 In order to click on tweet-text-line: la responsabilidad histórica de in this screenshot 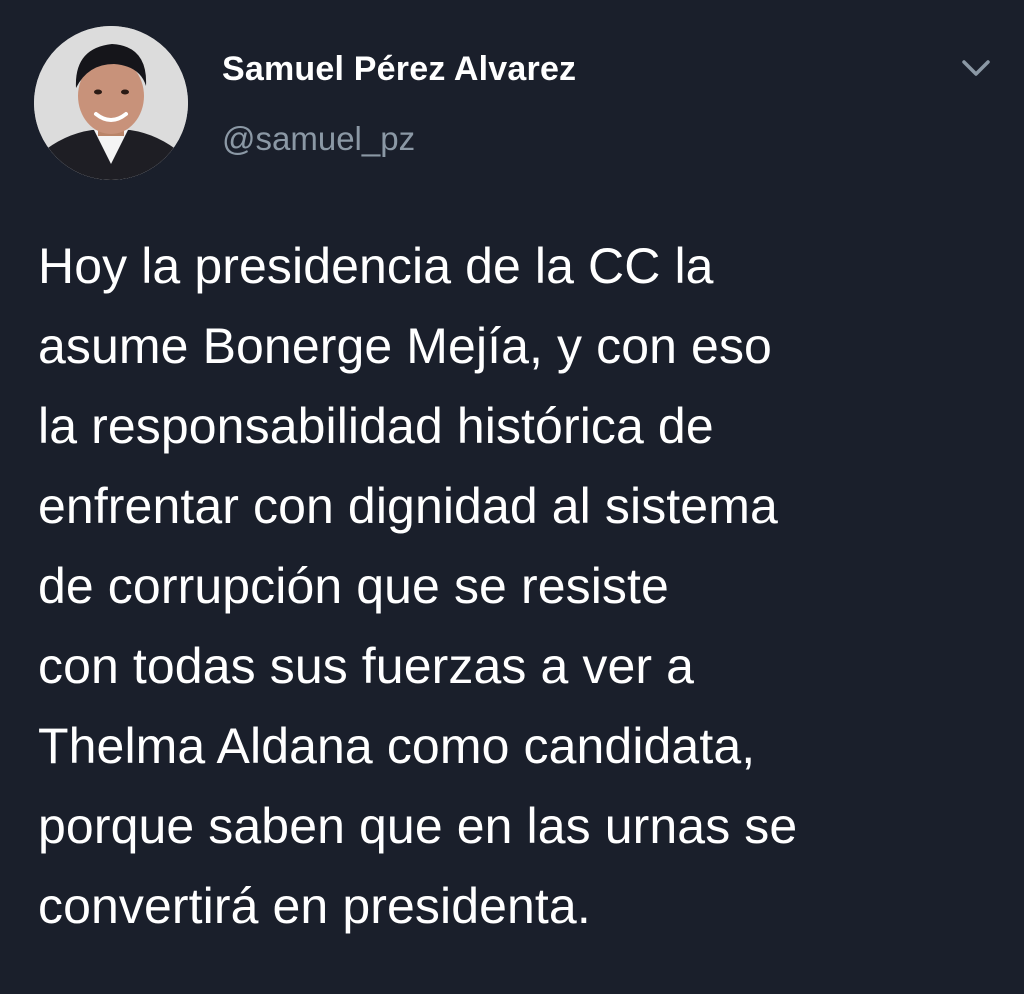, I will do `click(376, 426)`.